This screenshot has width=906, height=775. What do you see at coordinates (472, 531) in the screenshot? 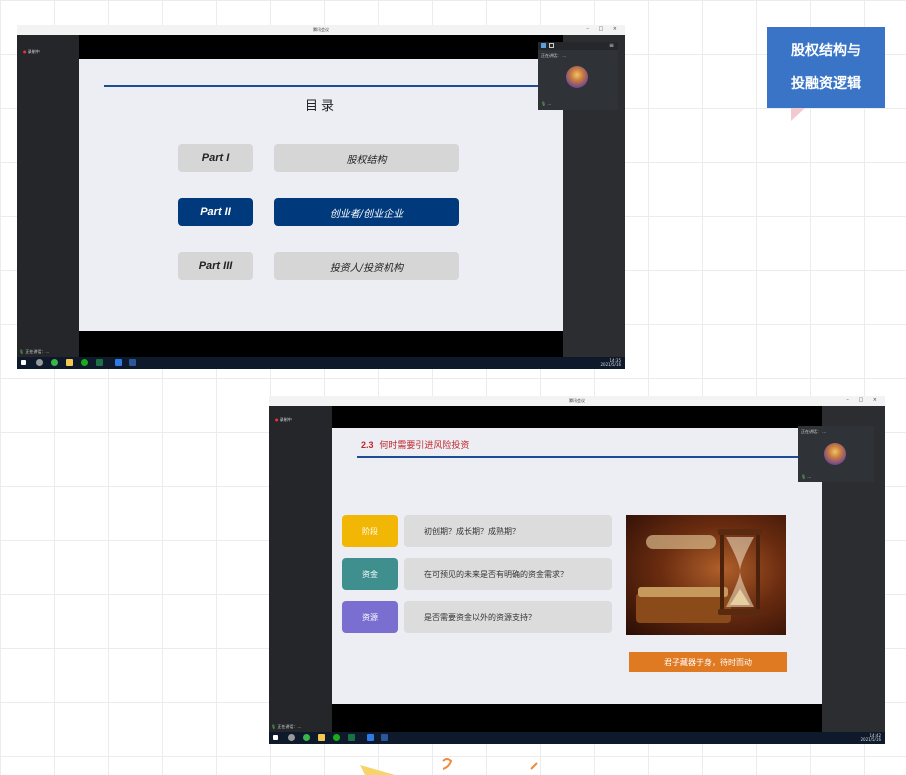
I see `stage-question-text: 初创期？成长期？成熟期？` at bounding box center [472, 531].